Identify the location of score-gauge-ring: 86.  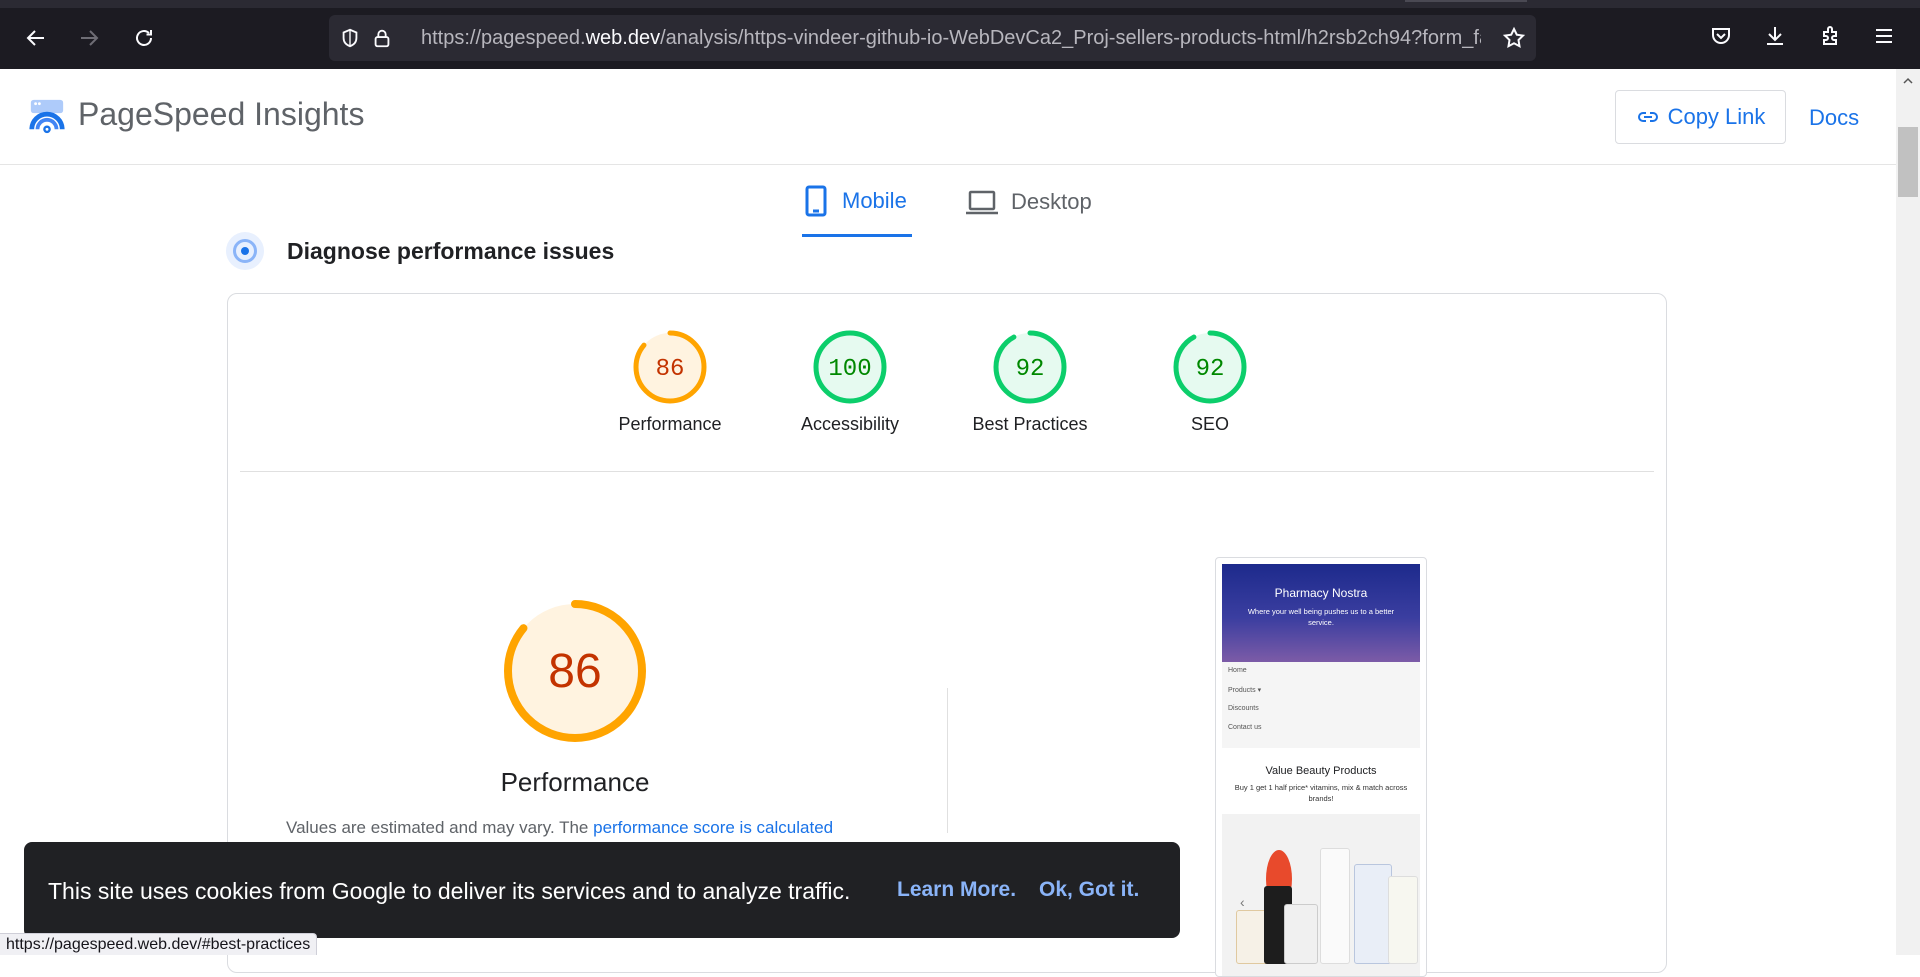
(670, 367).